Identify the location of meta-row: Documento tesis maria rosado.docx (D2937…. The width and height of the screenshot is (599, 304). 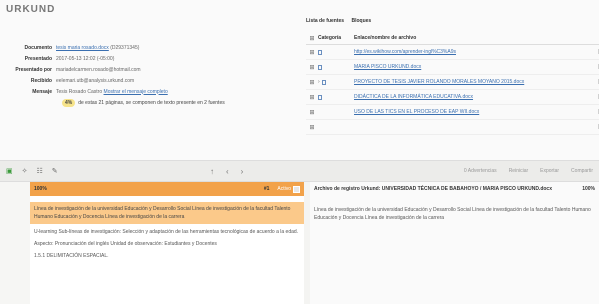
(154, 47).